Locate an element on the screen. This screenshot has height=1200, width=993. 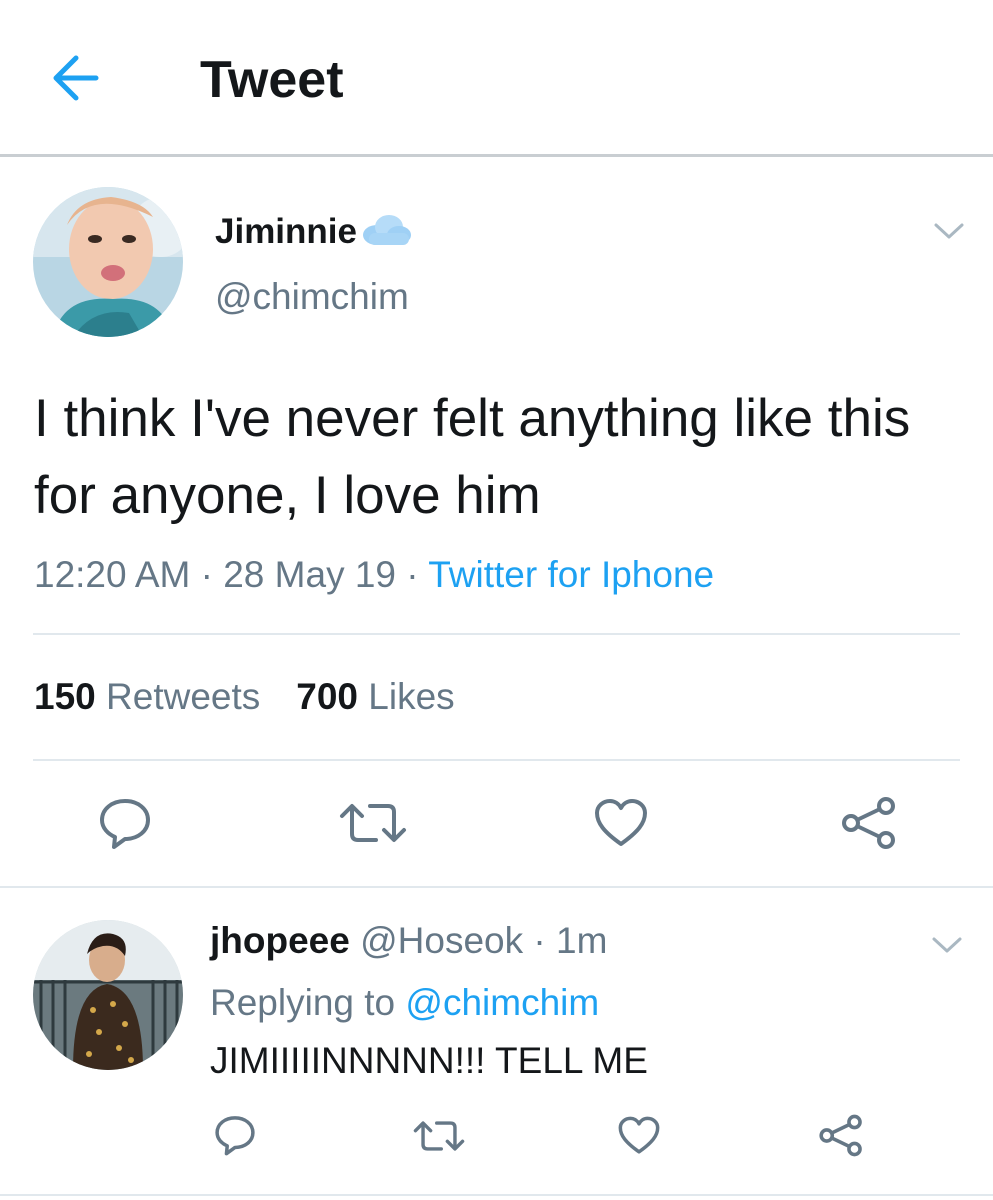
likes-count: 700 is located at coordinates (327, 696).